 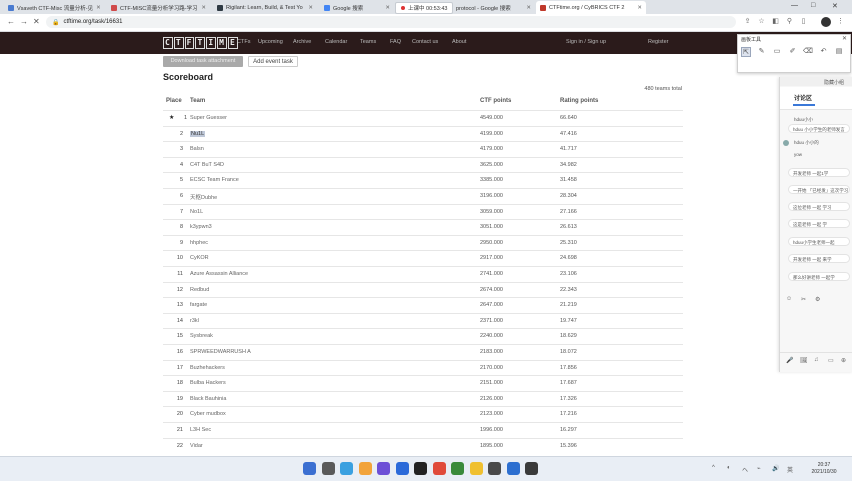 I want to click on scissors-icon: ✂, so click(x=803, y=299).